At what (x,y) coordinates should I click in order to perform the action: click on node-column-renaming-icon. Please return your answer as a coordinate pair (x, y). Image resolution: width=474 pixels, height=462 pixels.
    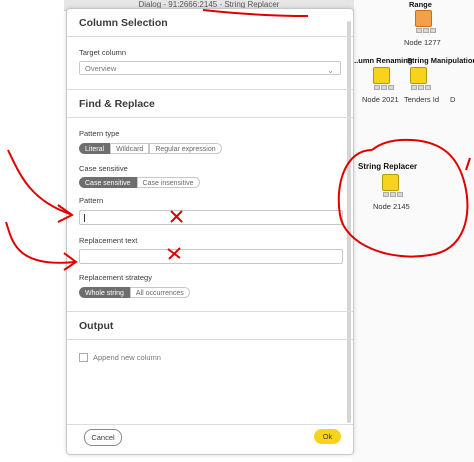
    Looking at the image, I should click on (381, 75).